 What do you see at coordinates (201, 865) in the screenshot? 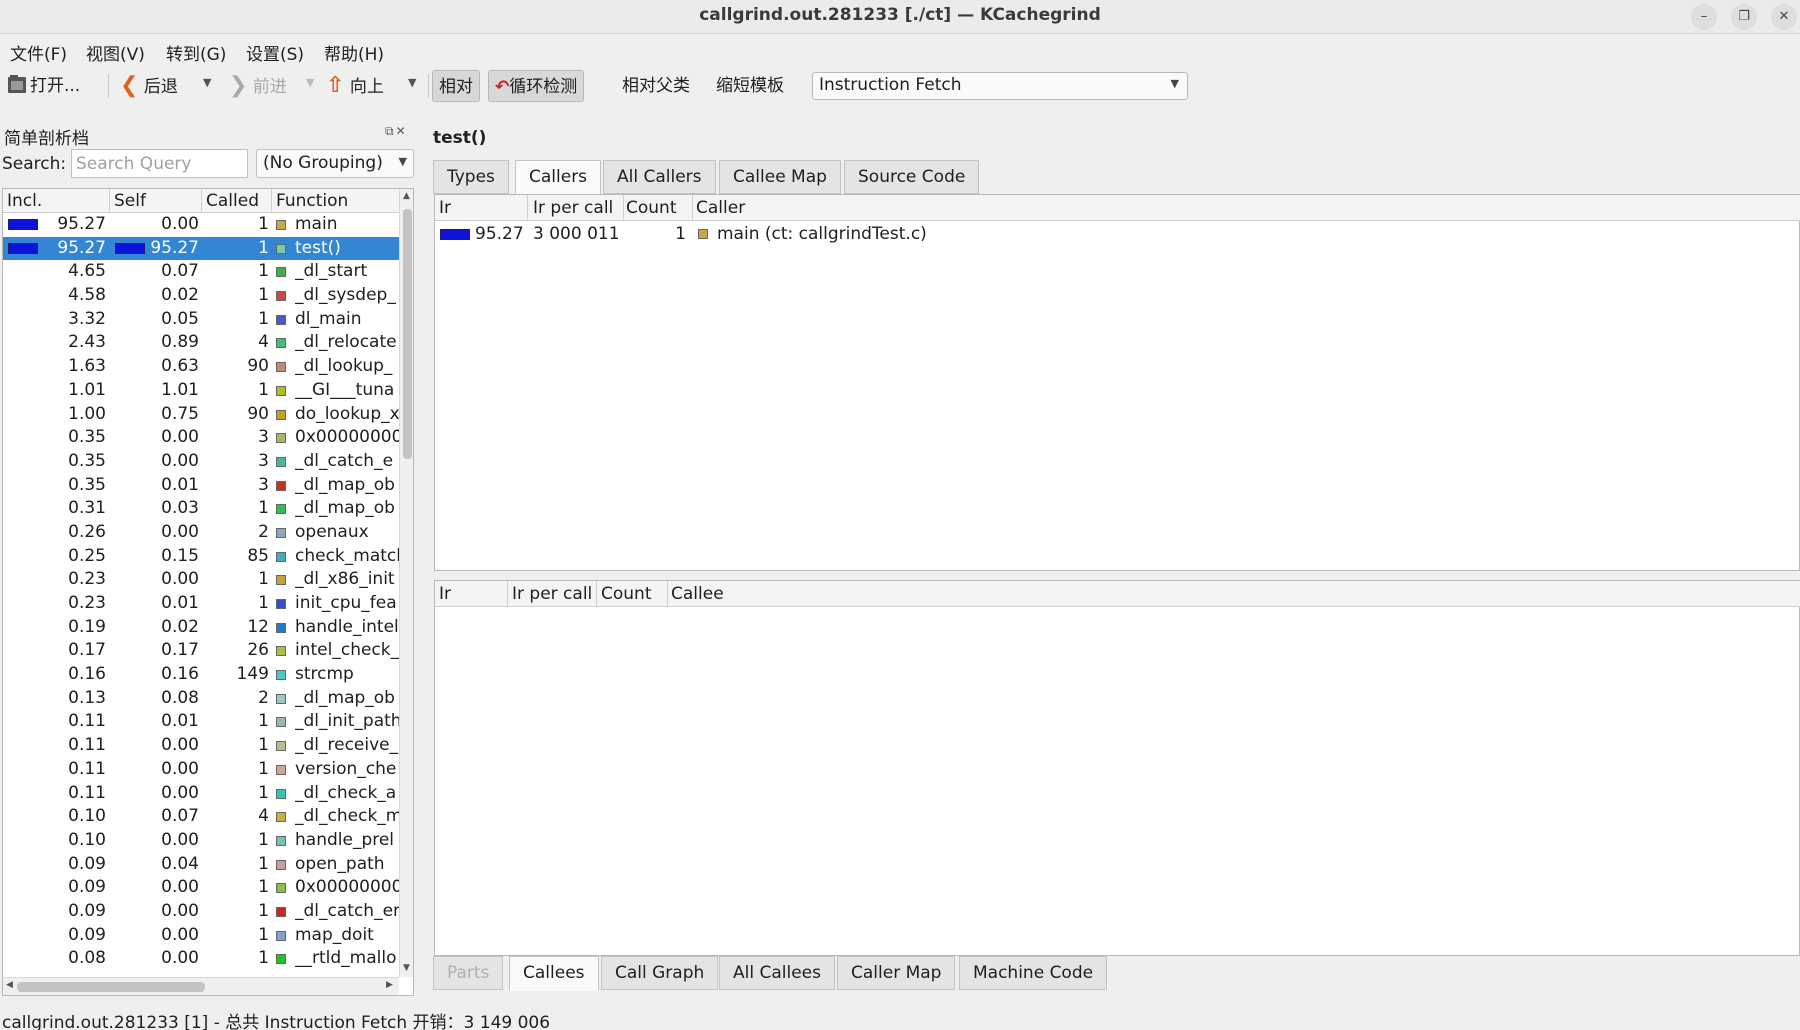
I see `table-row: 0.09 0.04 1 open_path` at bounding box center [201, 865].